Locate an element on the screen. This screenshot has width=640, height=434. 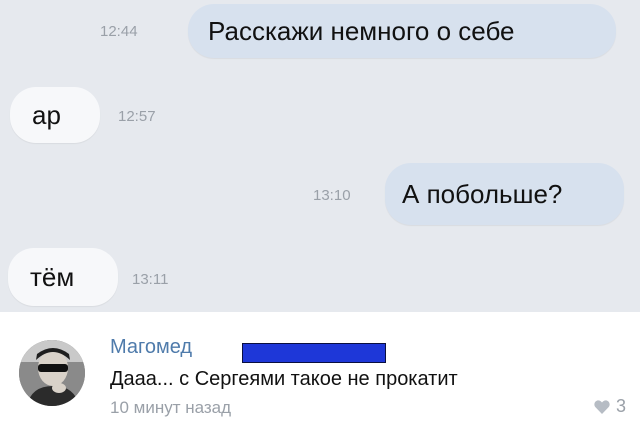
heart-icon is located at coordinates (602, 406).